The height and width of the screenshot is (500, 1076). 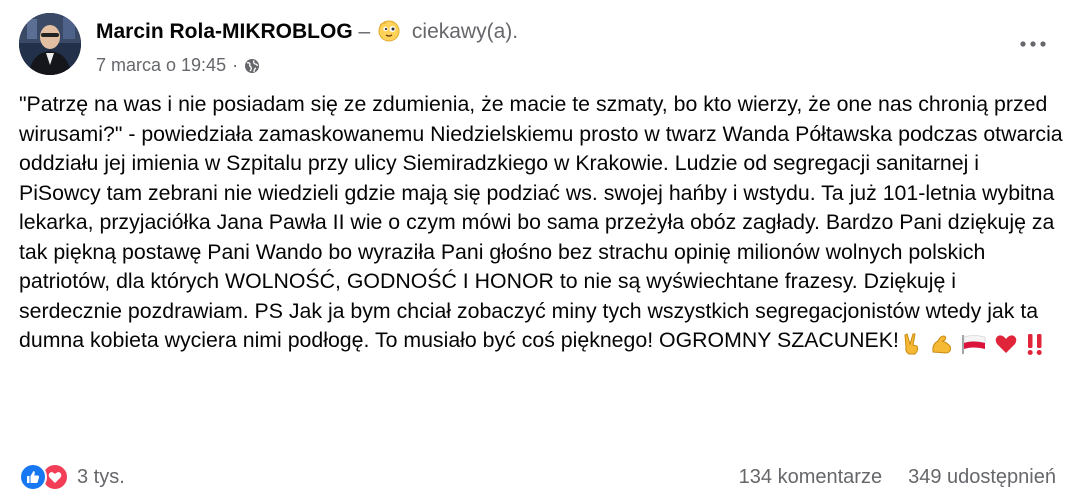 What do you see at coordinates (897, 477) in the screenshot?
I see `post-stats: 134 komentarze 349 udostępnień` at bounding box center [897, 477].